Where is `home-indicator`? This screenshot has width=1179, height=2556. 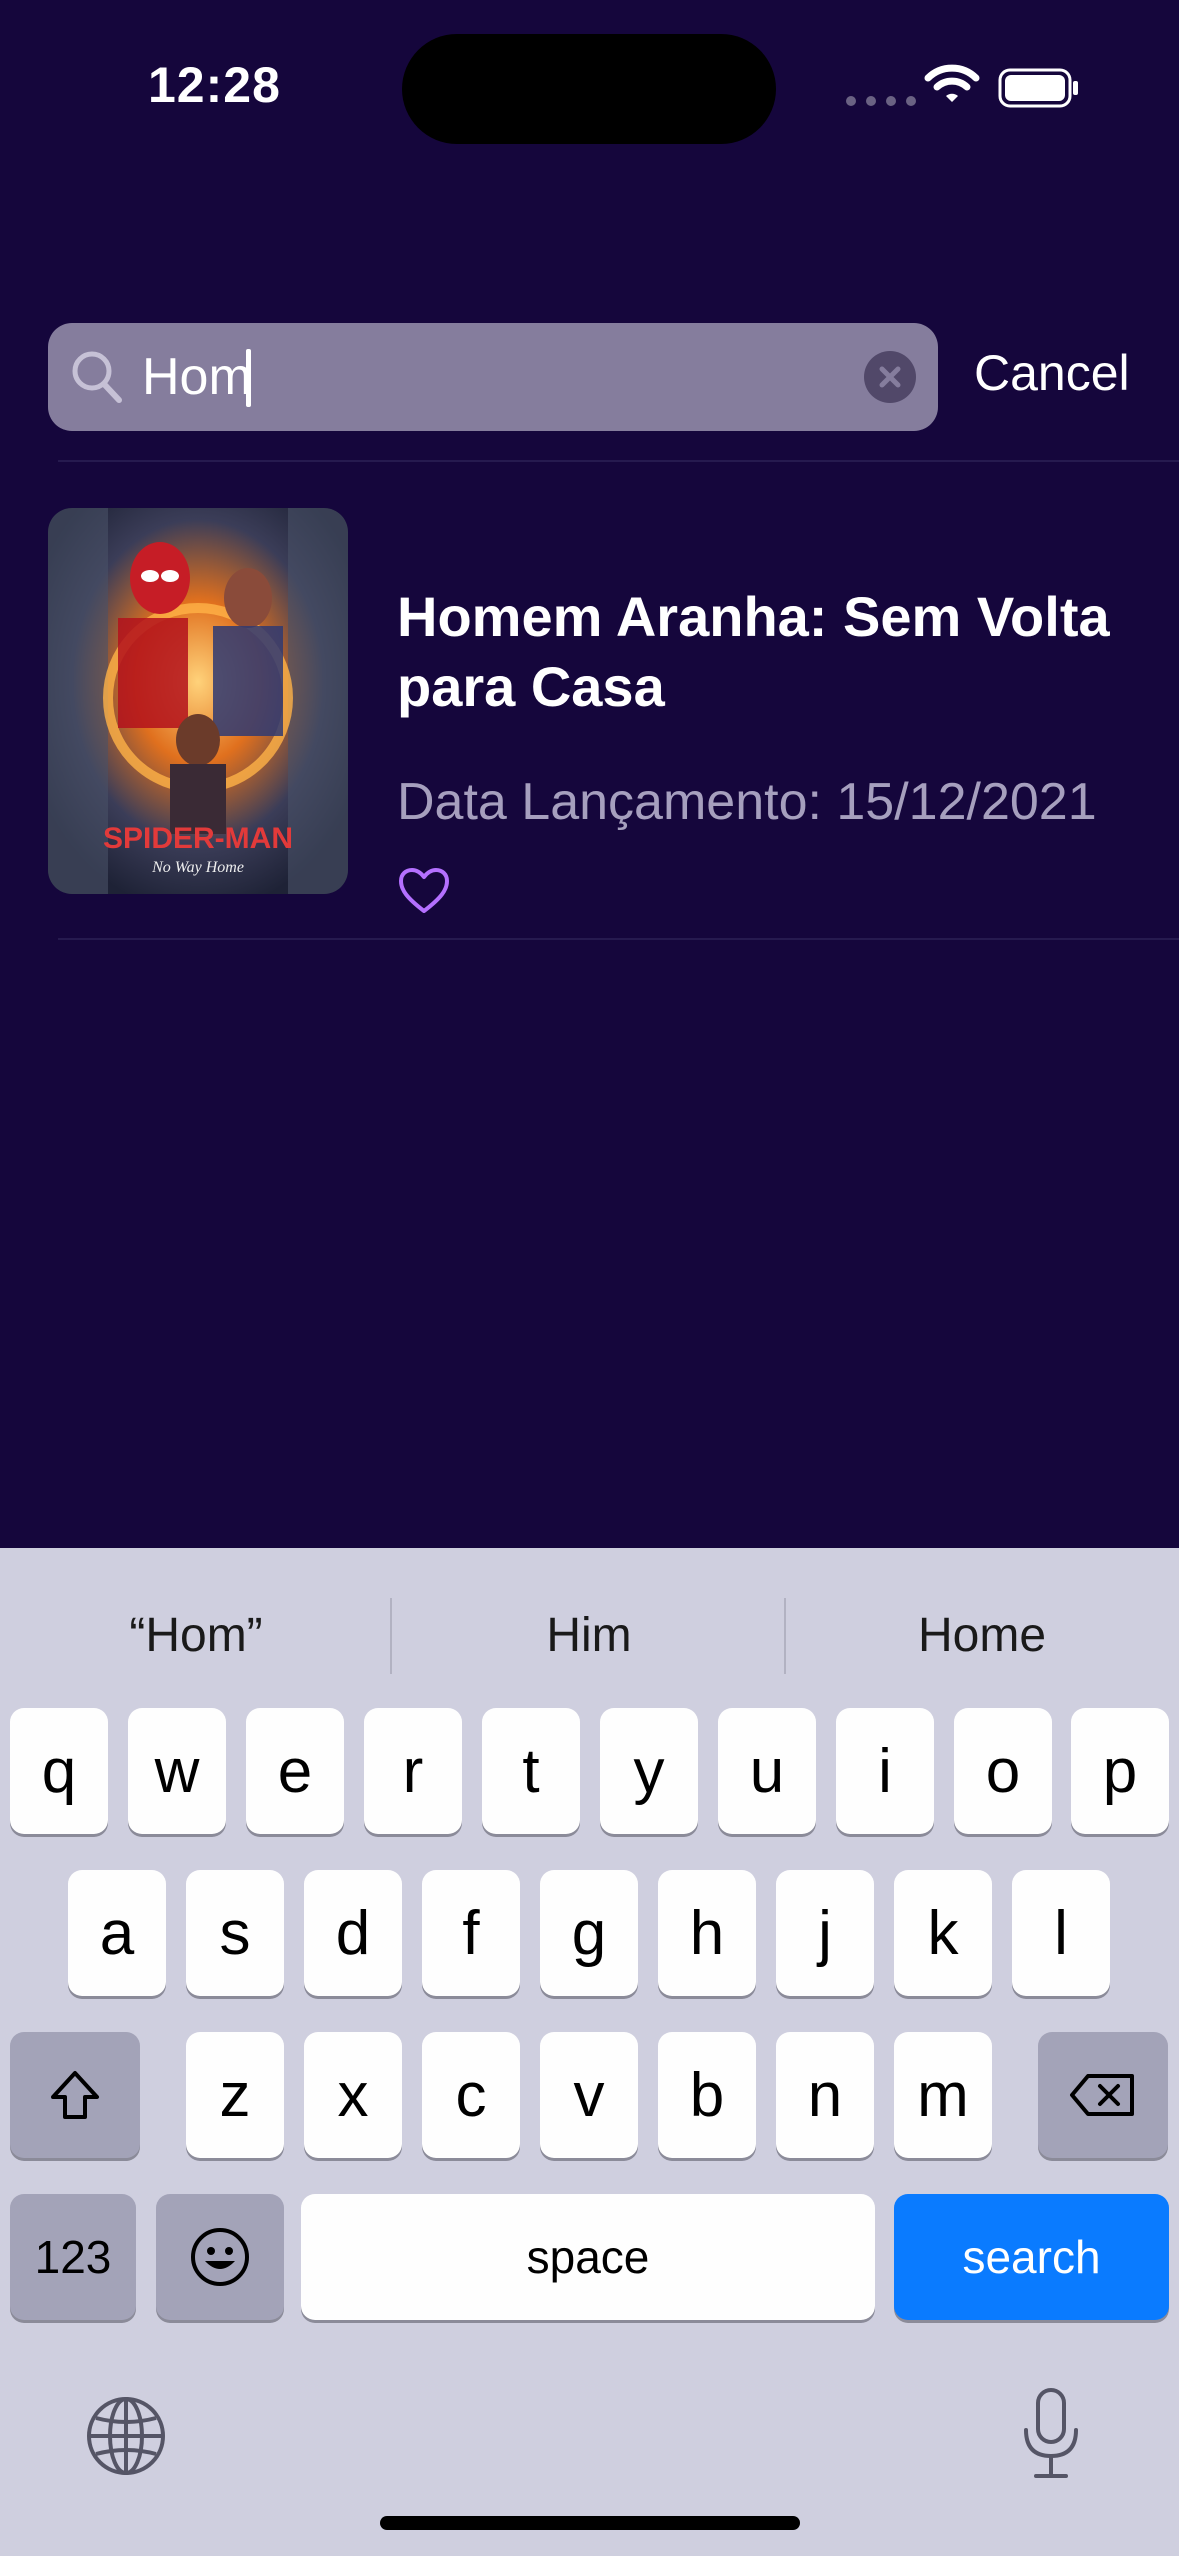 home-indicator is located at coordinates (590, 2523).